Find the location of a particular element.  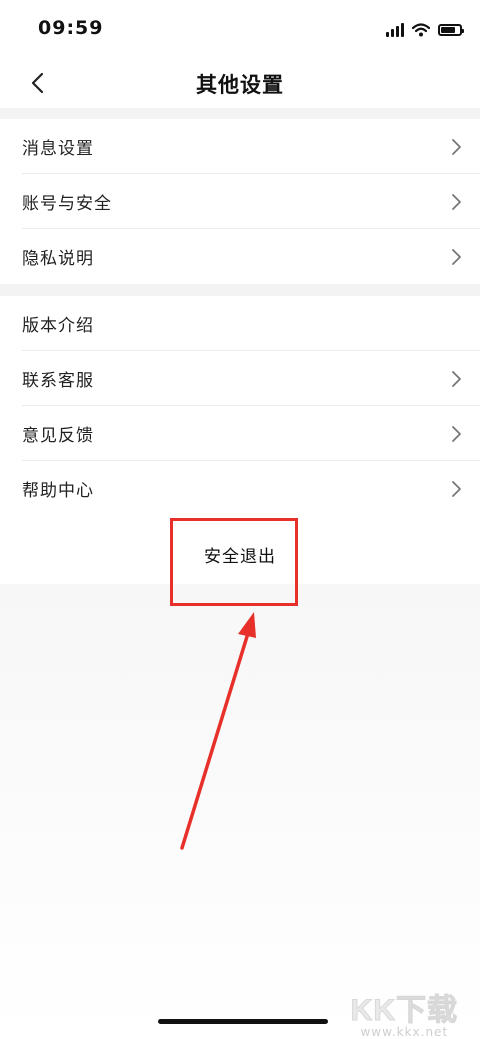

watermark-logo: KK下载 is located at coordinates (404, 1011).